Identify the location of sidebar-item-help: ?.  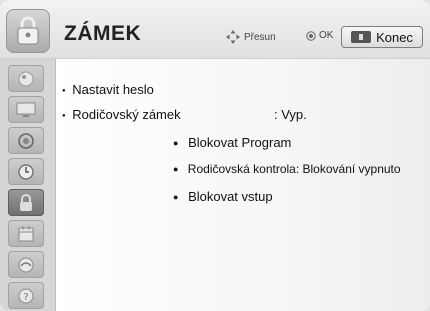
(26, 295).